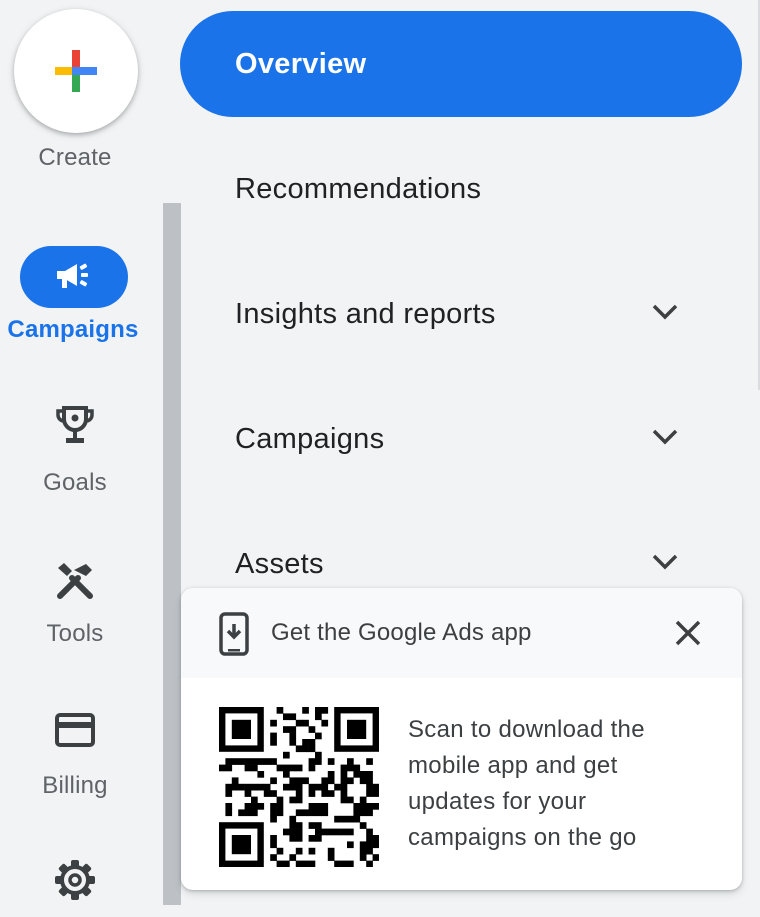 The width and height of the screenshot is (760, 917). Describe the element at coordinates (172, 554) in the screenshot. I see `rail-scrollbar` at that location.